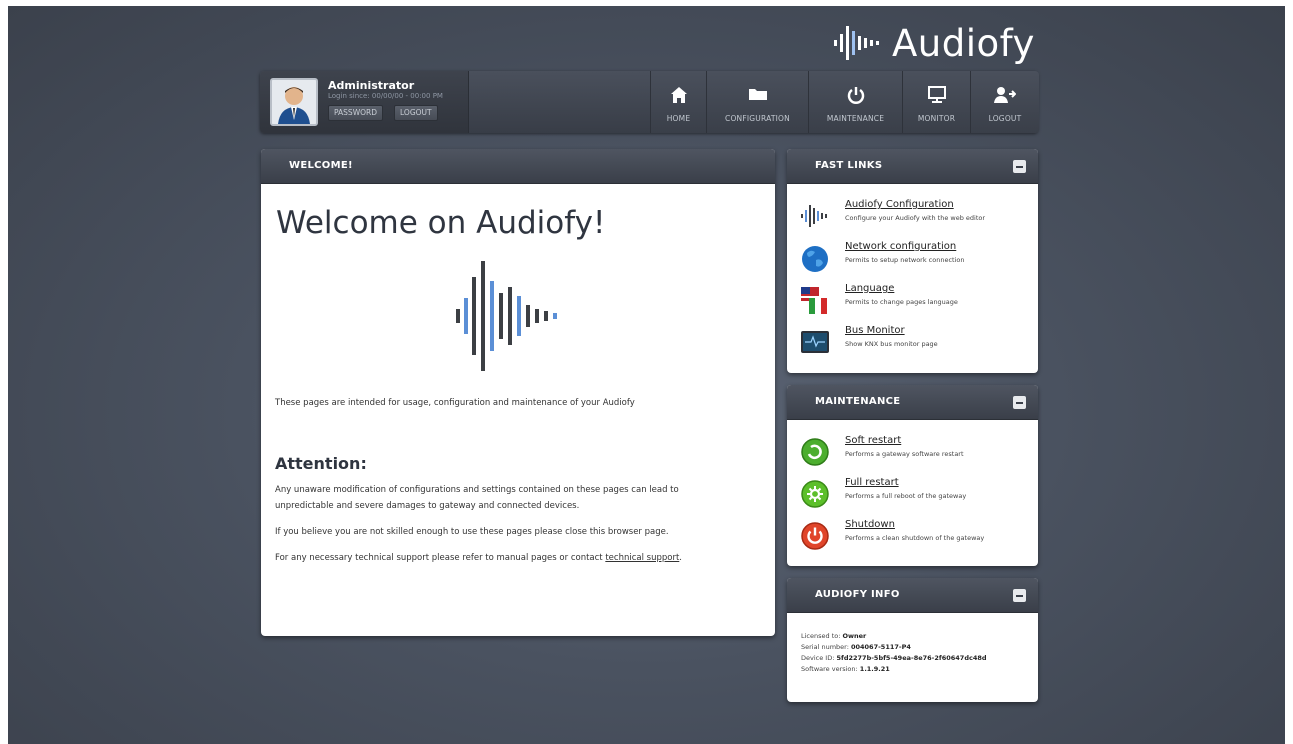  What do you see at coordinates (900, 246) in the screenshot?
I see `fast-link-title: Network configuration` at bounding box center [900, 246].